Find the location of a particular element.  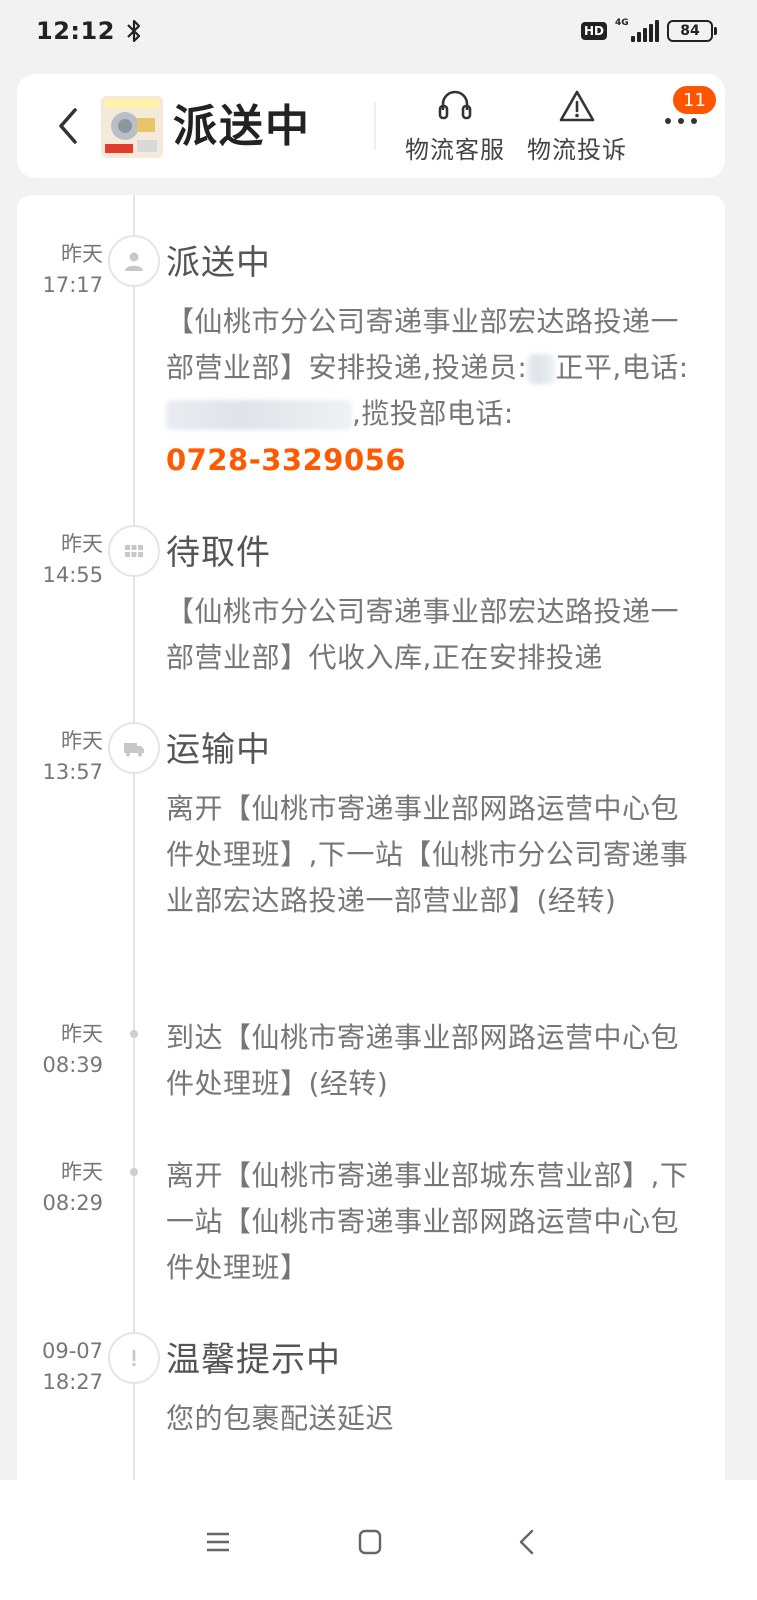

network-type: 4G is located at coordinates (622, 23).